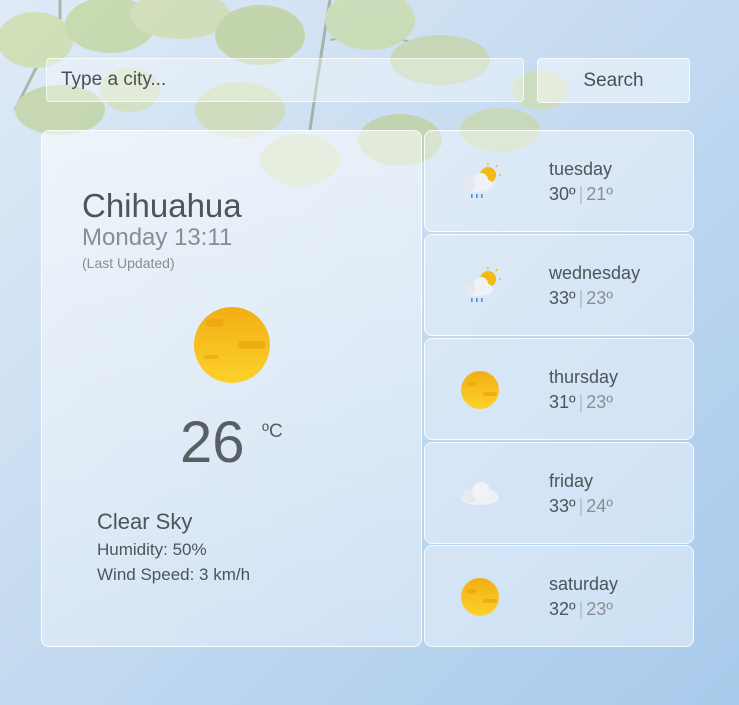  What do you see at coordinates (595, 273) in the screenshot?
I see `forecast-day: wednesday` at bounding box center [595, 273].